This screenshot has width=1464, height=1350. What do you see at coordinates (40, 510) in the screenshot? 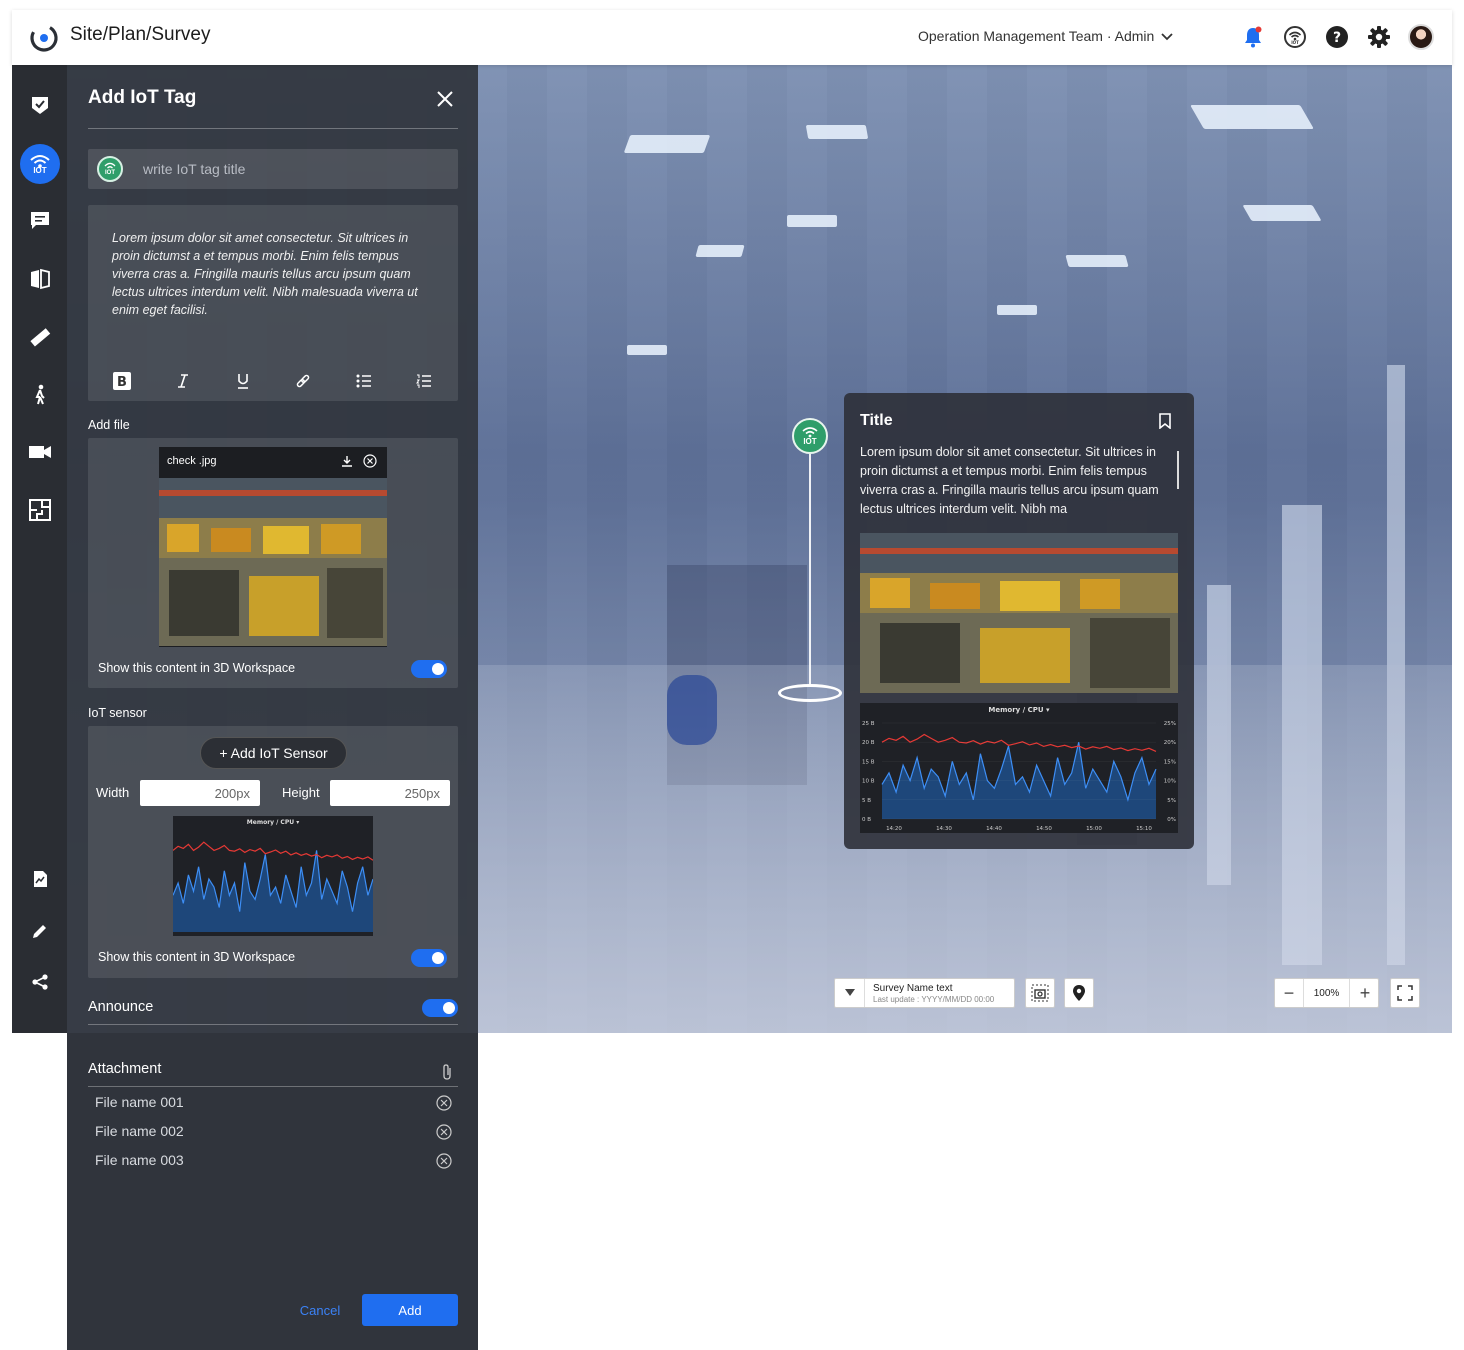
I see `rail-floorplan-tool` at bounding box center [40, 510].